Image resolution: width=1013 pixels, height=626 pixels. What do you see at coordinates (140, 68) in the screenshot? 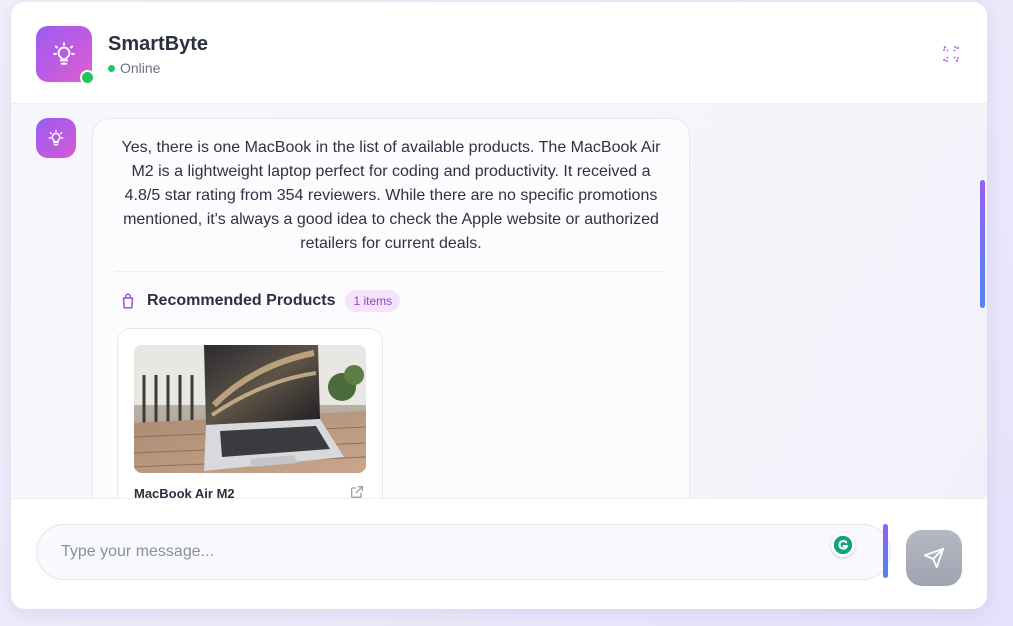
I see `status-label: Online` at bounding box center [140, 68].